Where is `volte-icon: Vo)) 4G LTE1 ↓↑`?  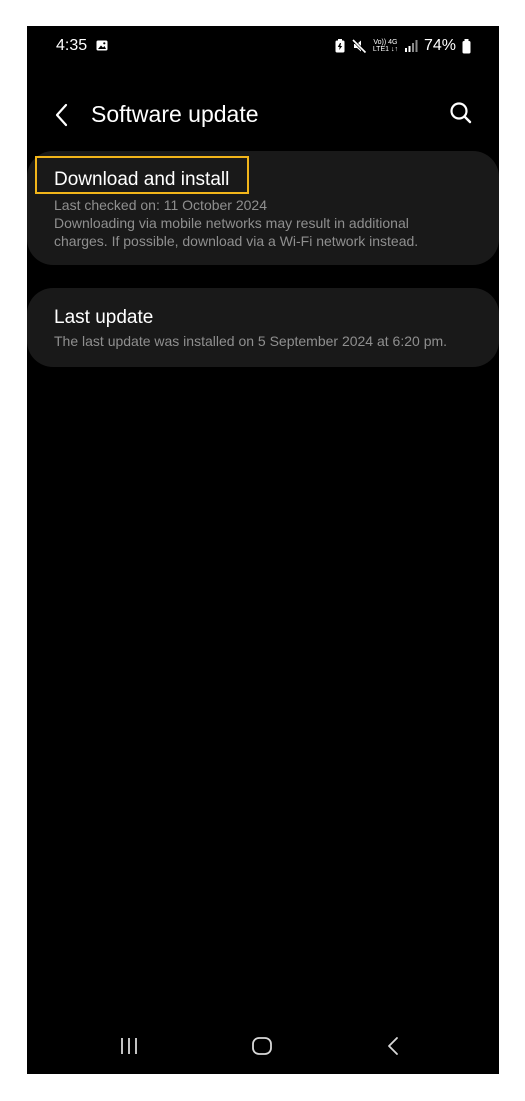 volte-icon: Vo)) 4G LTE1 ↓↑ is located at coordinates (385, 46).